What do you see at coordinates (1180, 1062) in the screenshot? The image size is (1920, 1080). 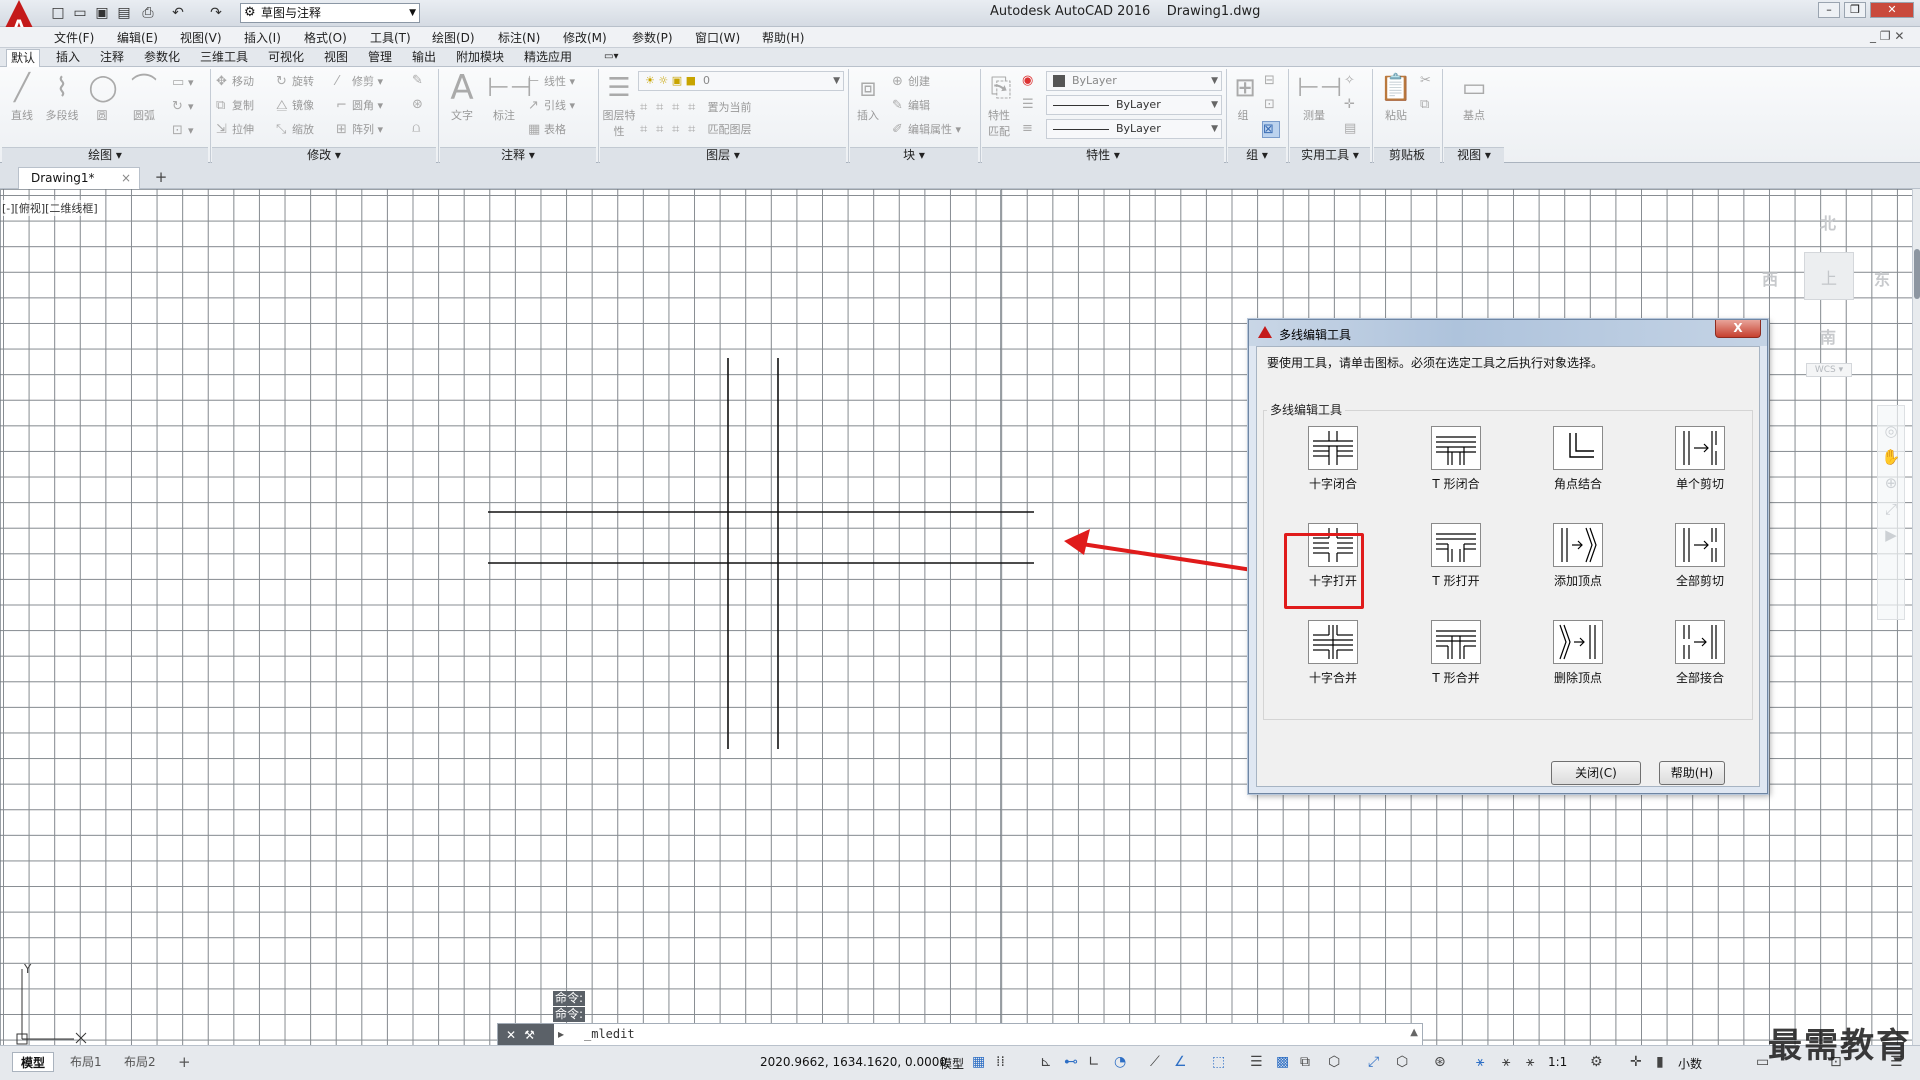 I see `object-snap-tracking-icon: ∠` at bounding box center [1180, 1062].